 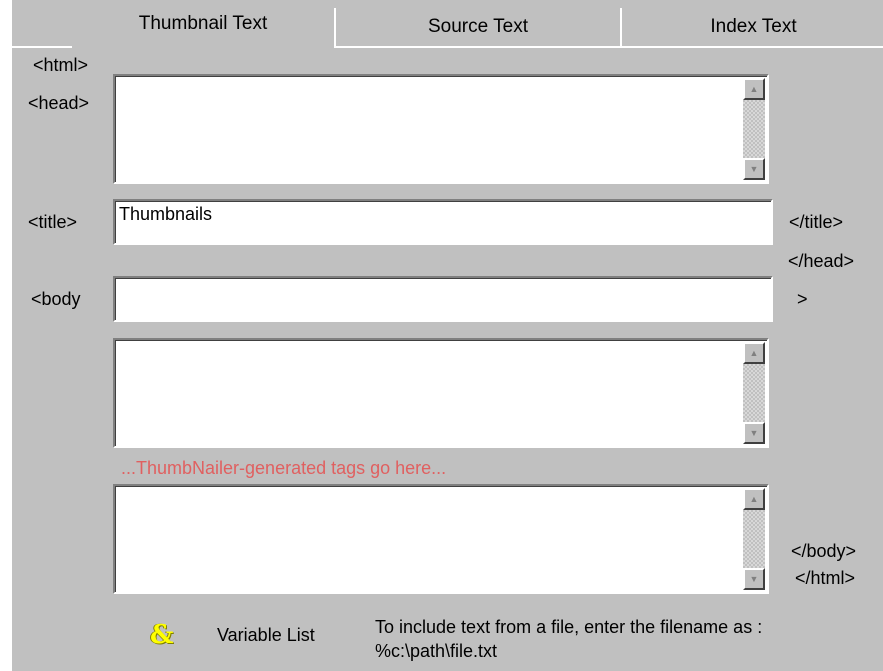 What do you see at coordinates (436, 651) in the screenshot?
I see `include-file-note-line2: %c:\path\file.txt` at bounding box center [436, 651].